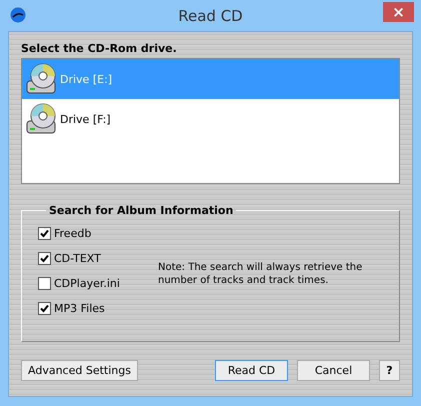 The image size is (421, 406). I want to click on app-icon, so click(18, 15).